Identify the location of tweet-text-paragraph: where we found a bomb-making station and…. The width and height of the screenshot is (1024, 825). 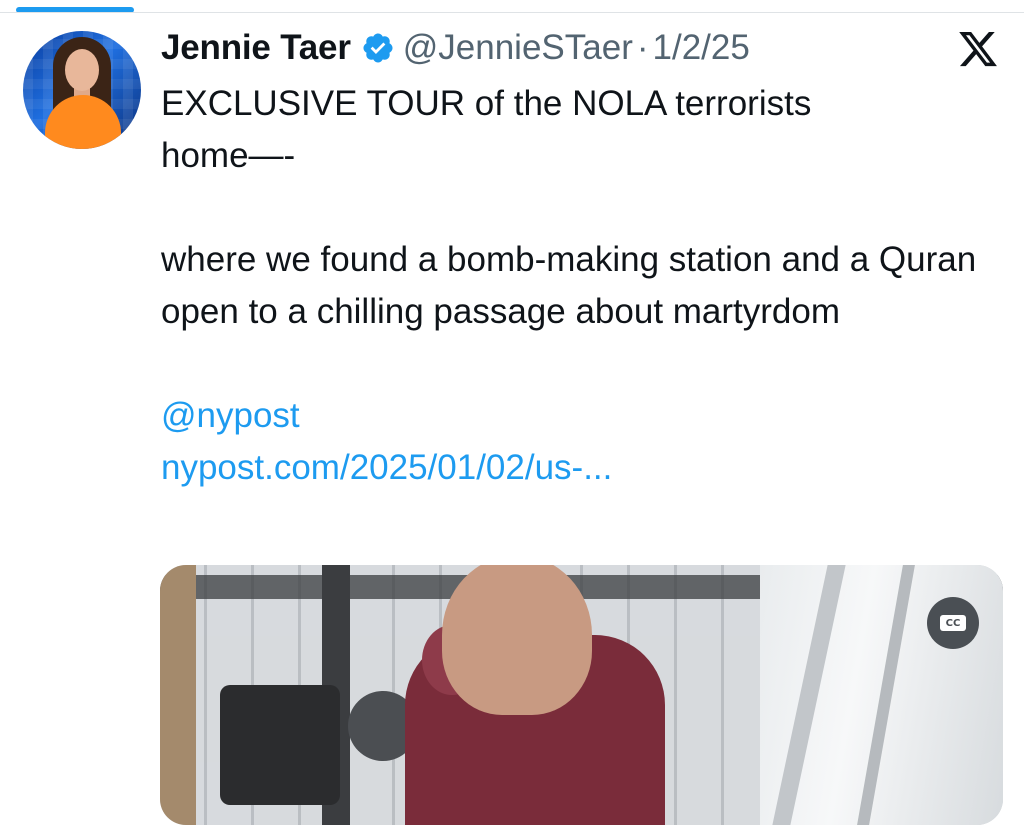
(569, 285).